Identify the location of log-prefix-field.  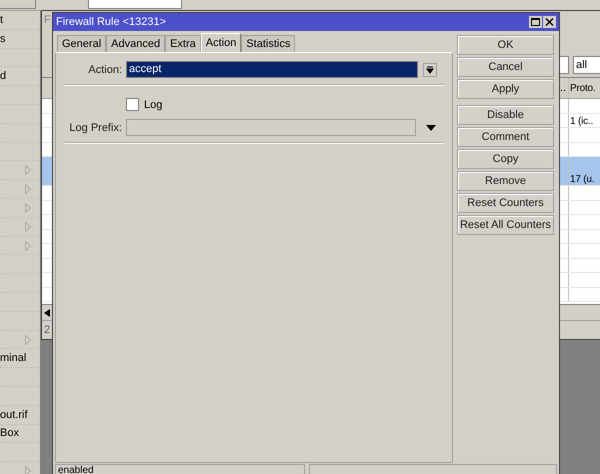
(271, 127).